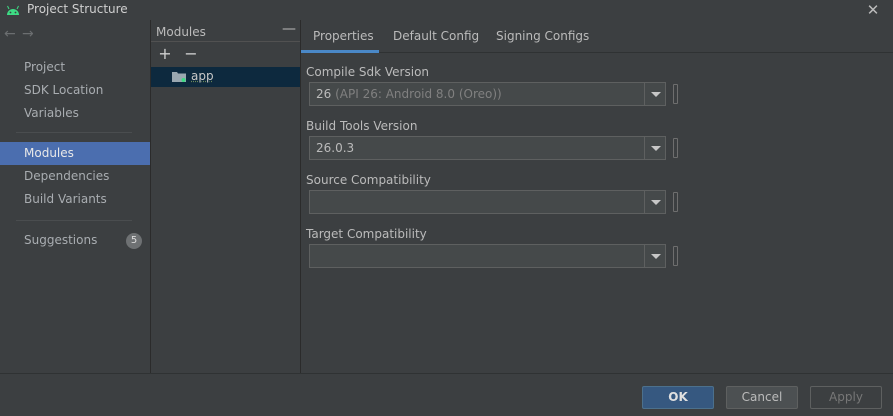 The width and height of the screenshot is (893, 416). What do you see at coordinates (678, 397) in the screenshot?
I see `ok-button: OK` at bounding box center [678, 397].